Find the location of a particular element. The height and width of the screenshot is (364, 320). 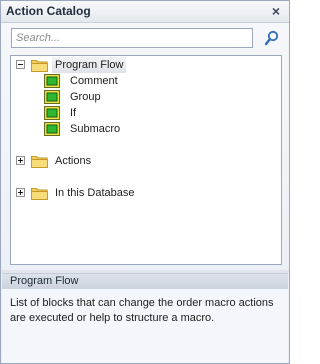

close-icon: × is located at coordinates (276, 11).